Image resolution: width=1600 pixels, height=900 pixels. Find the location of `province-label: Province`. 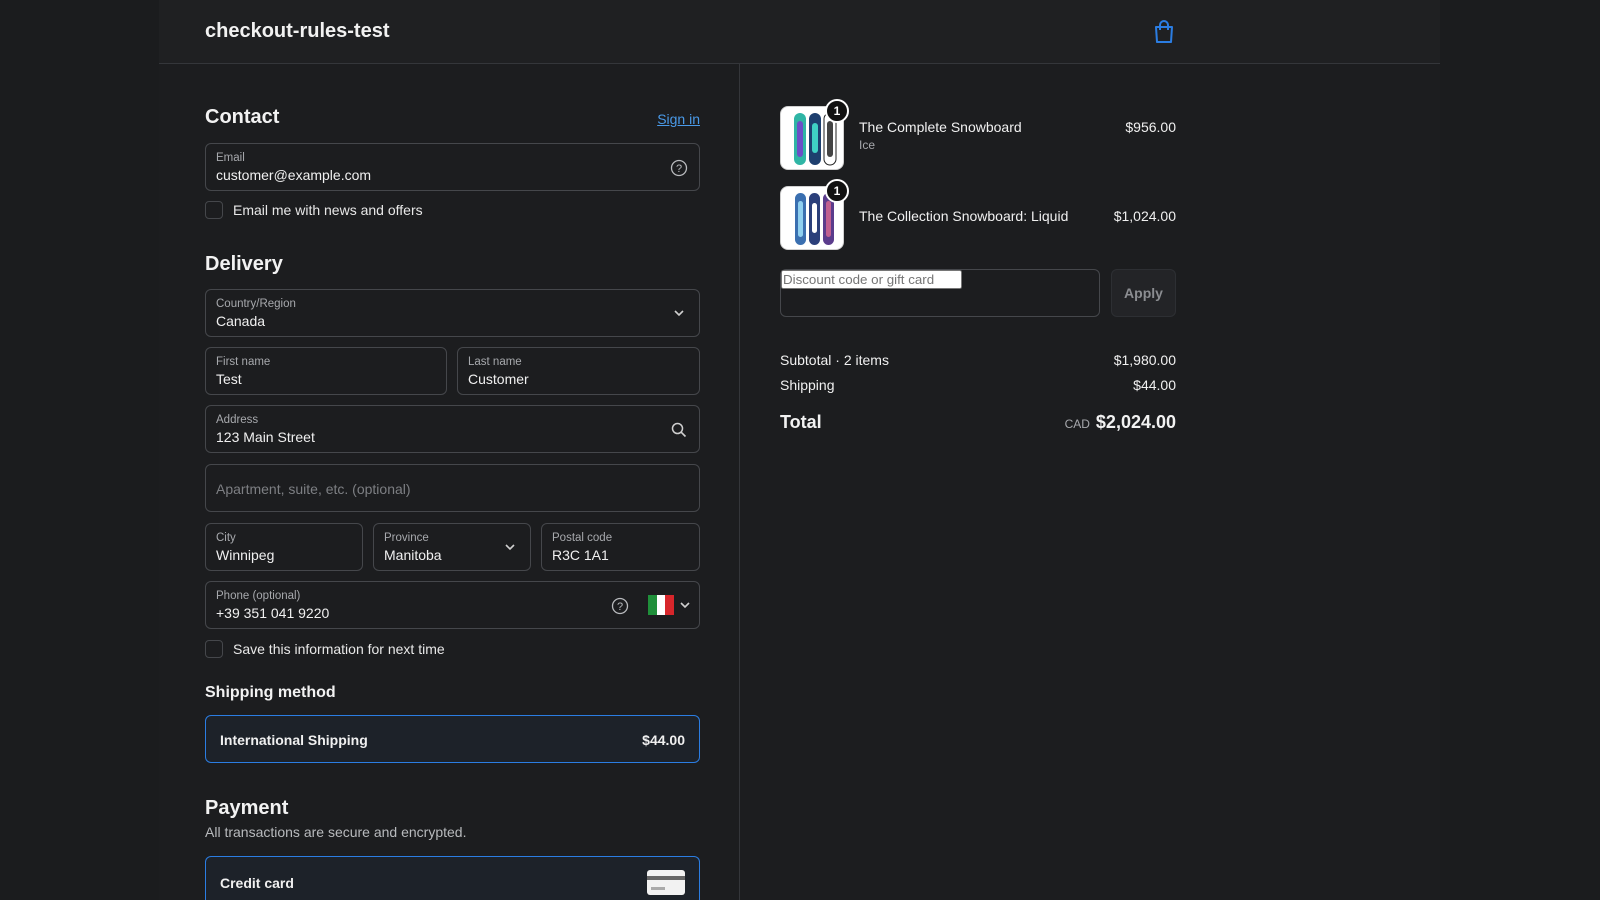

province-label: Province is located at coordinates (406, 538).